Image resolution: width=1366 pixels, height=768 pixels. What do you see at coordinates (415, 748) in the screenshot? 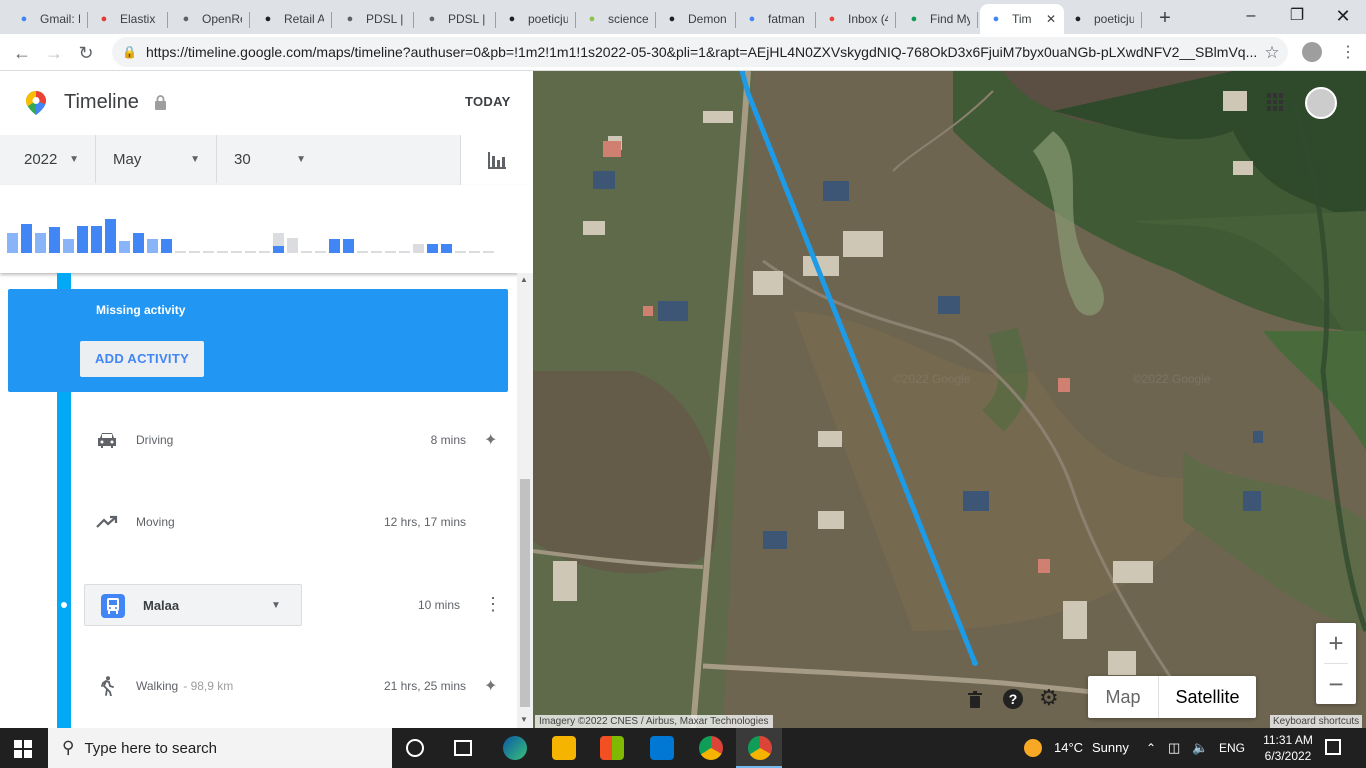
I see `cortana-icon` at bounding box center [415, 748].